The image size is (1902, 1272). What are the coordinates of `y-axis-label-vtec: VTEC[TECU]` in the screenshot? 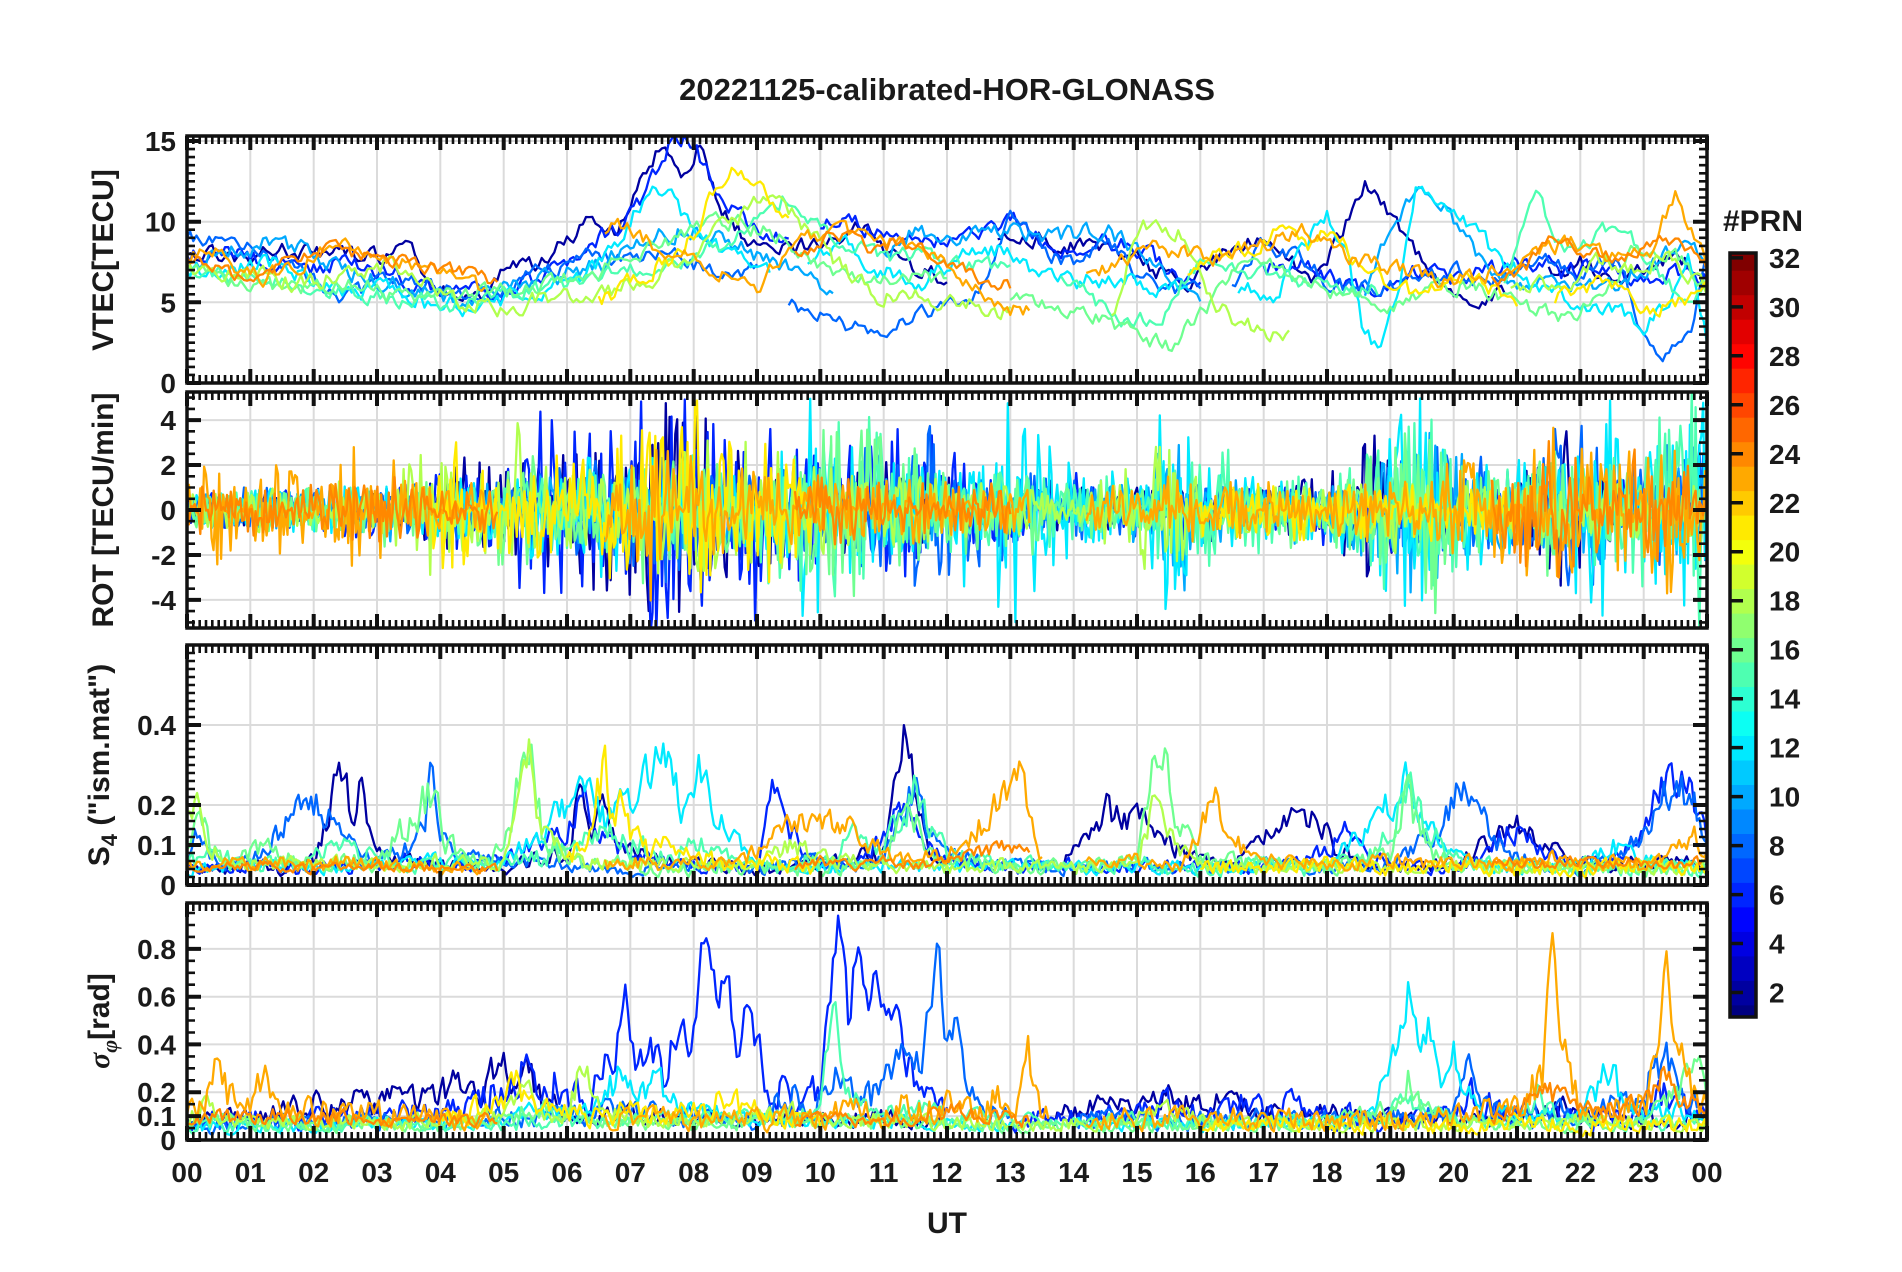 It's located at (103, 260).